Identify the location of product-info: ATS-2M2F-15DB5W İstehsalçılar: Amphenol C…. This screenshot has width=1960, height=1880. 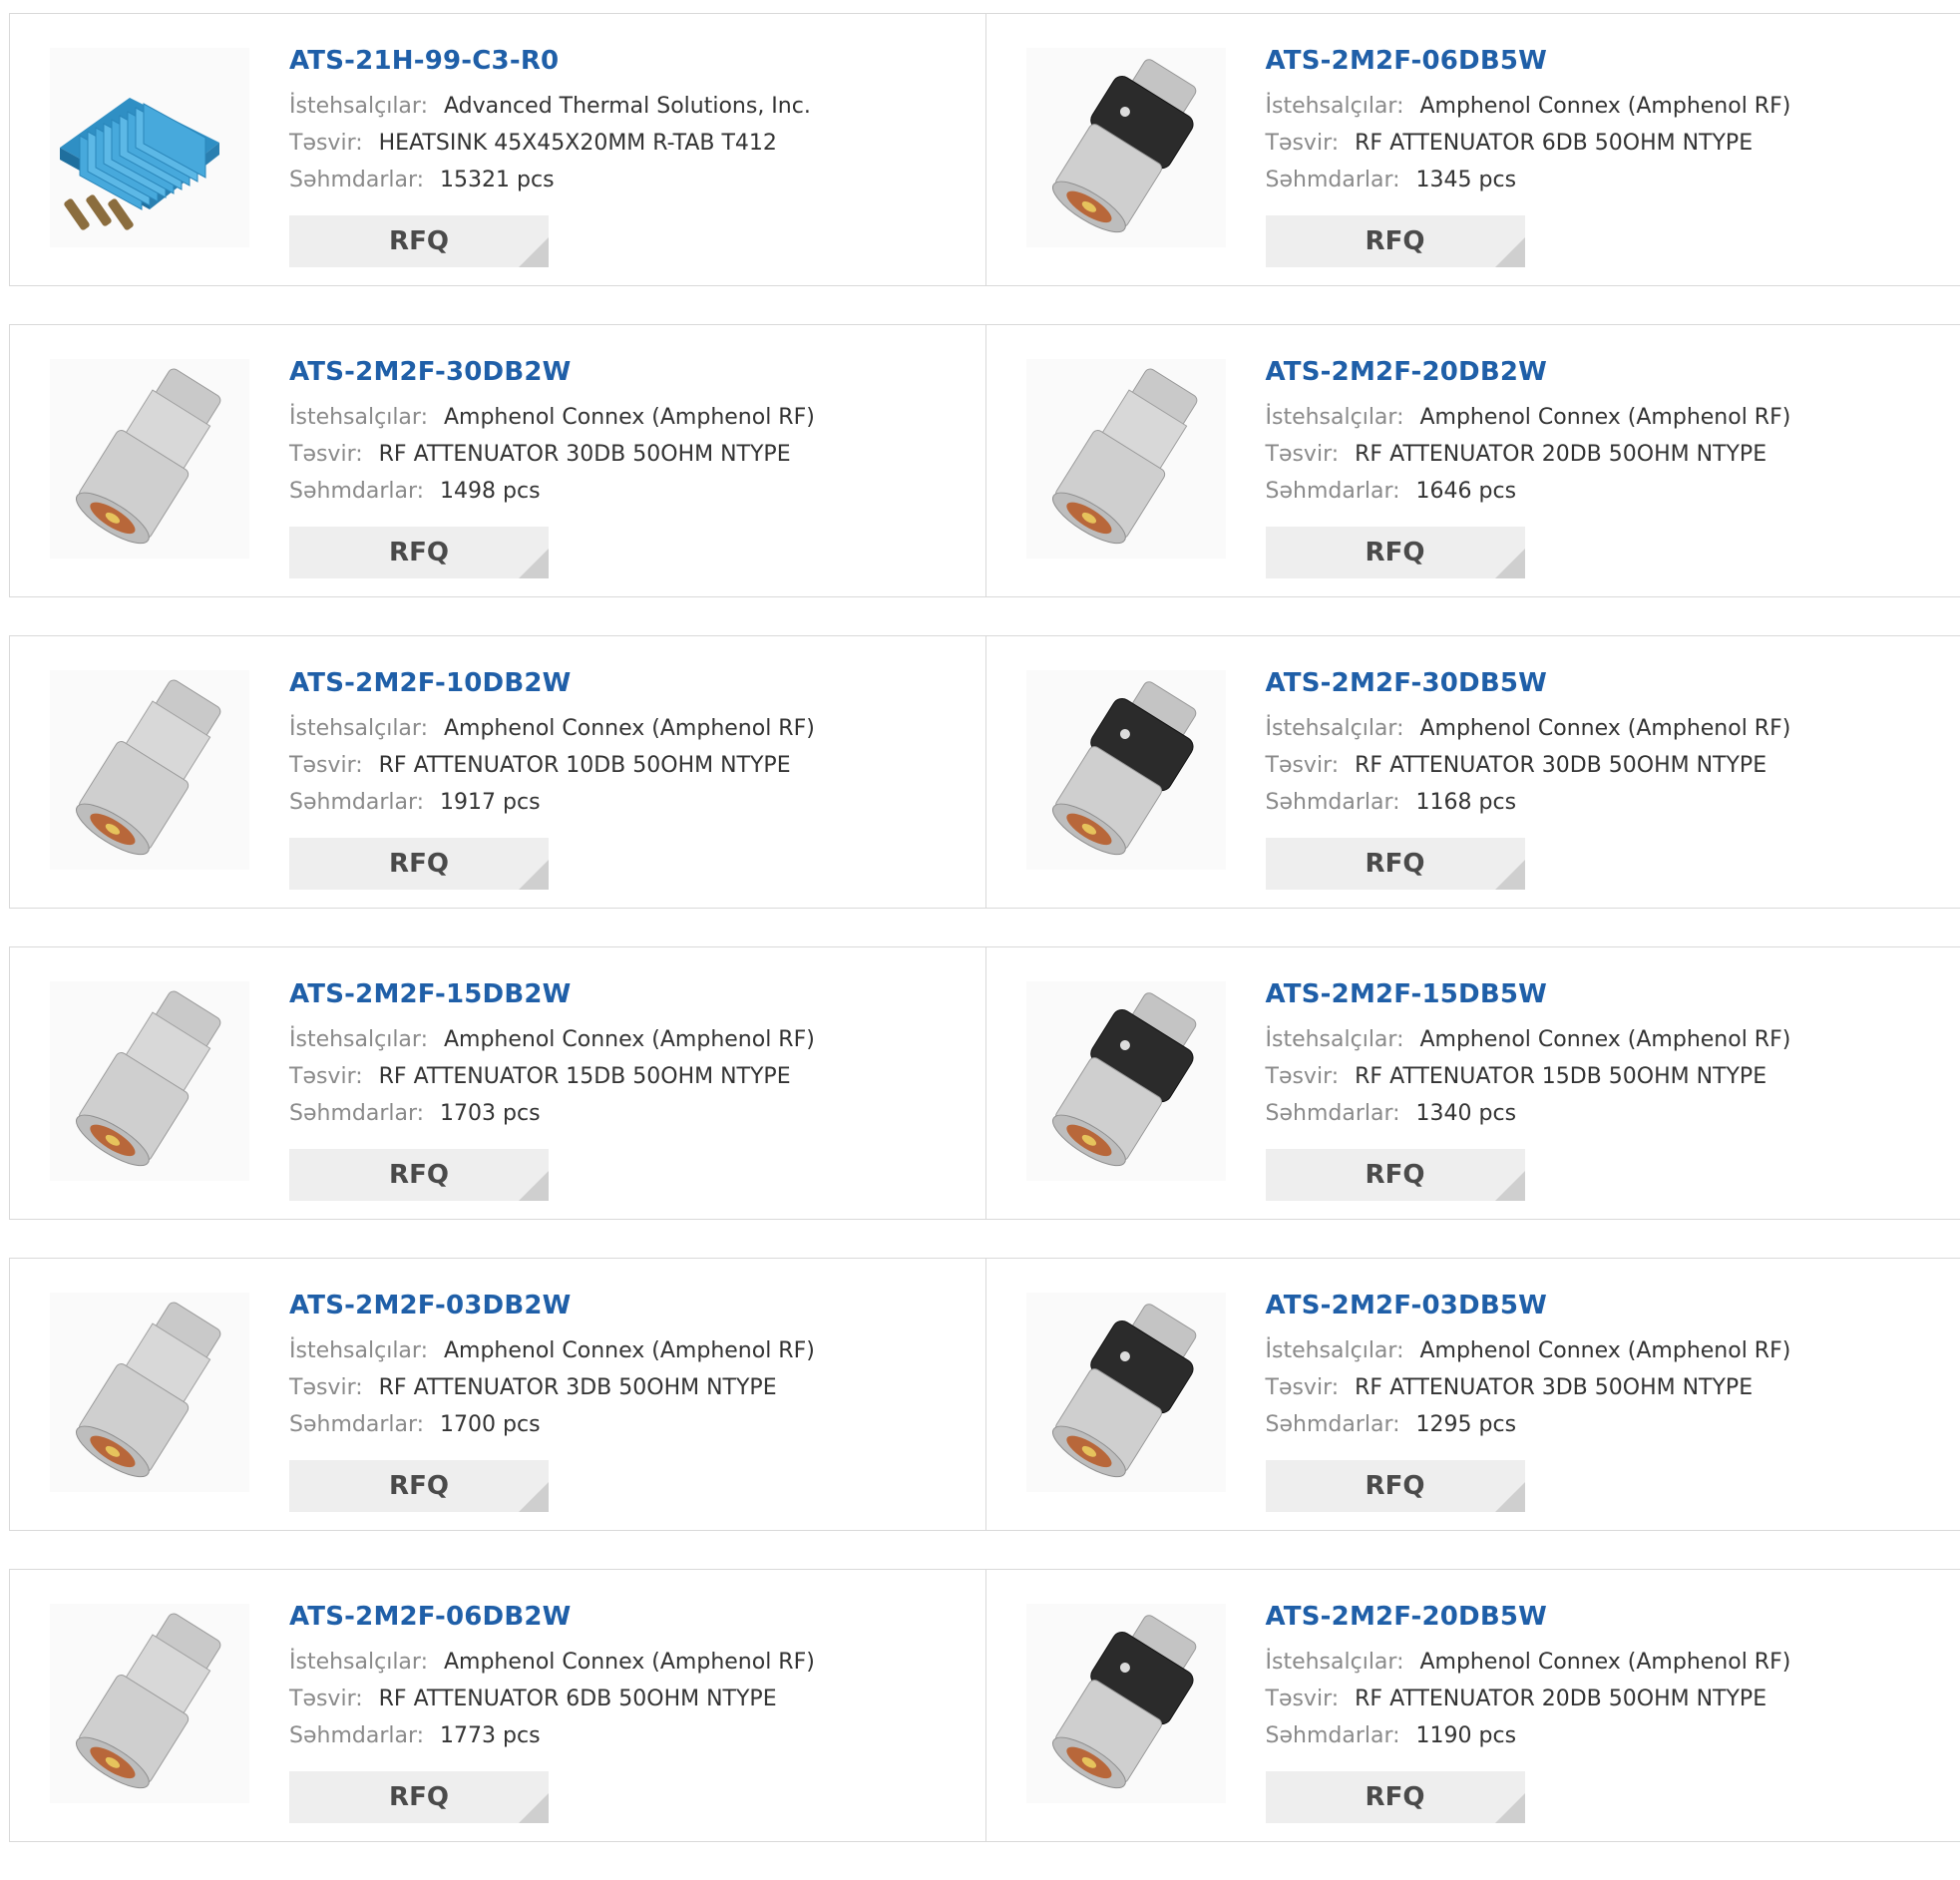
(1595, 1054).